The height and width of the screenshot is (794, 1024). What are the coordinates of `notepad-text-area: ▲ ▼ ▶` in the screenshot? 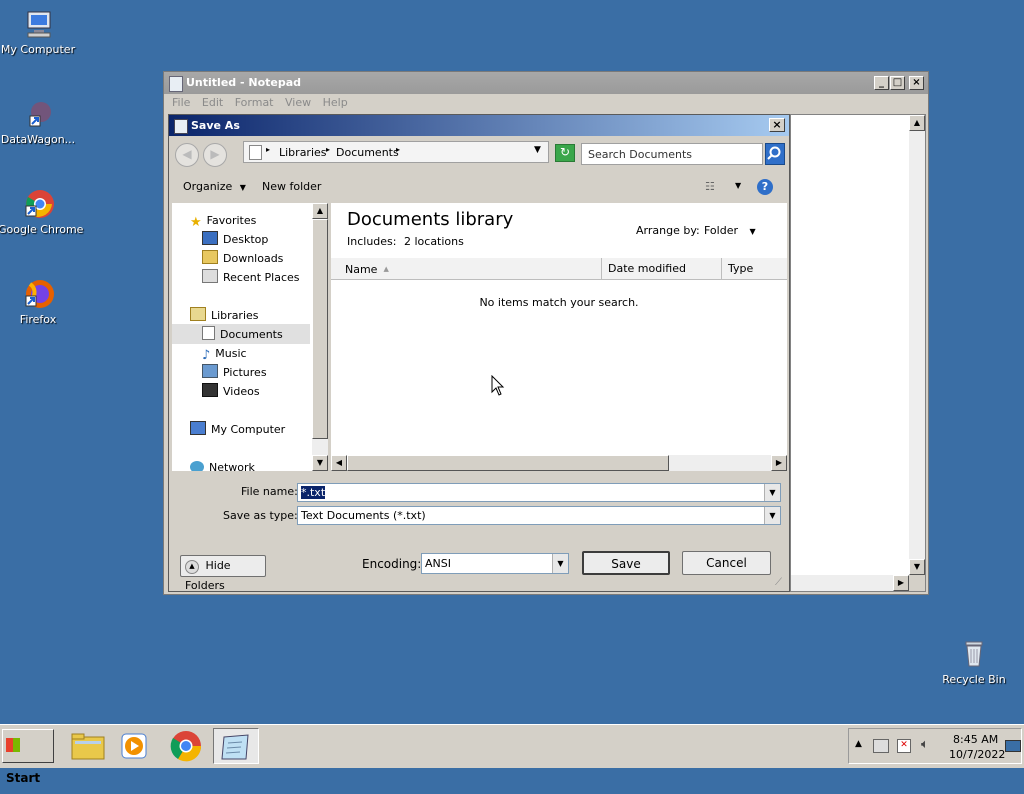 It's located at (858, 353).